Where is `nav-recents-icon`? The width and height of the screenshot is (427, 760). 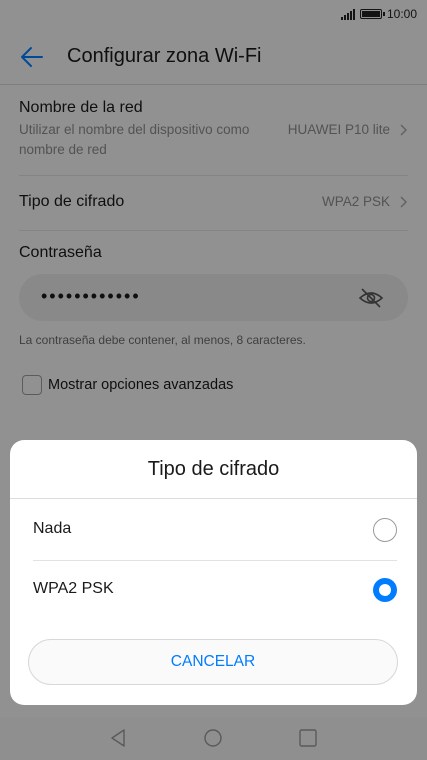
nav-recents-icon is located at coordinates (308, 738).